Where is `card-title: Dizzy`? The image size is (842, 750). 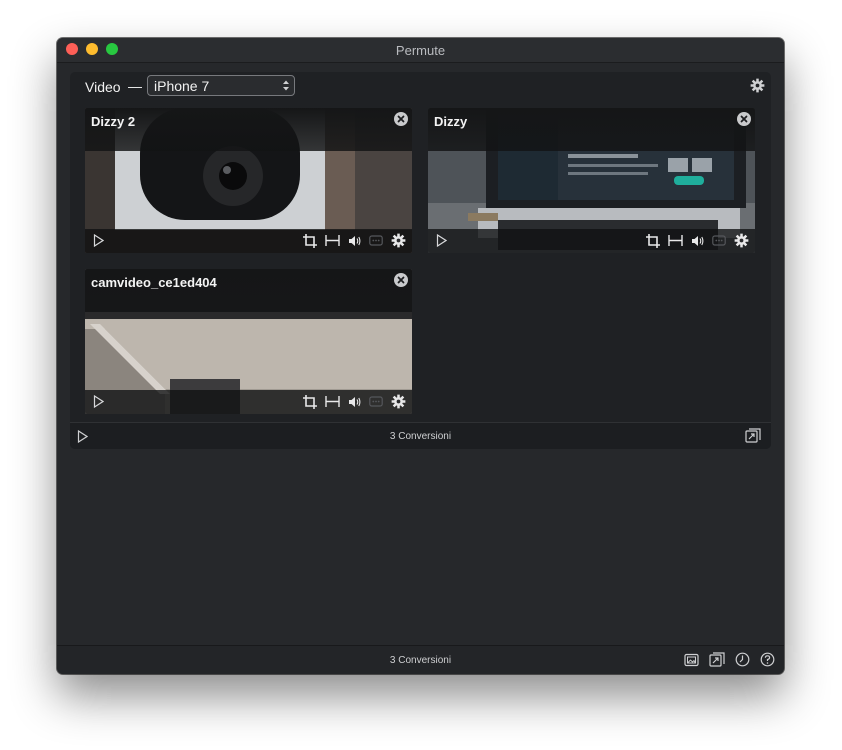
card-title: Dizzy is located at coordinates (451, 121).